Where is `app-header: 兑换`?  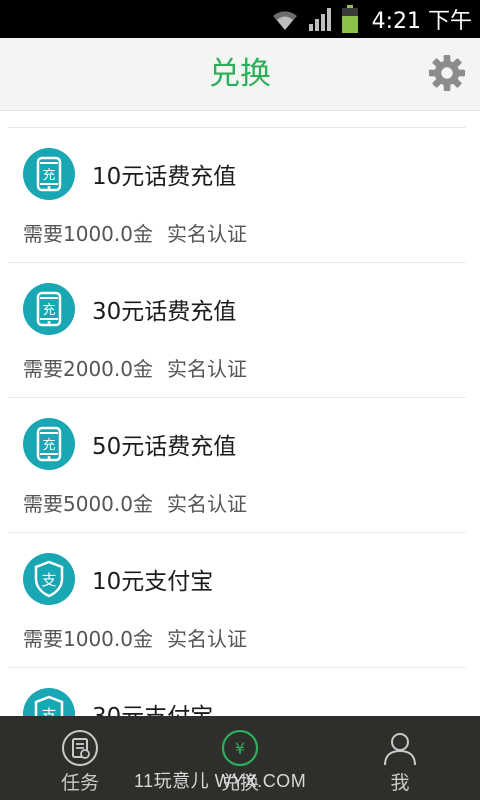
app-header: 兑换 is located at coordinates (240, 74).